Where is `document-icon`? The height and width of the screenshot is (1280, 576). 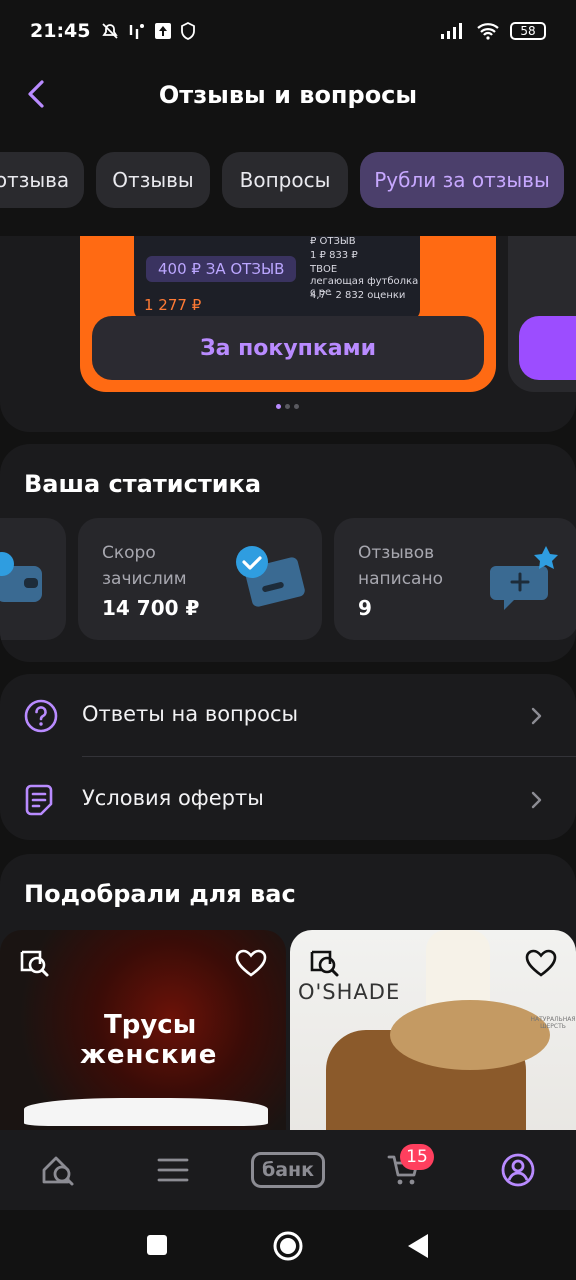 document-icon is located at coordinates (39, 800).